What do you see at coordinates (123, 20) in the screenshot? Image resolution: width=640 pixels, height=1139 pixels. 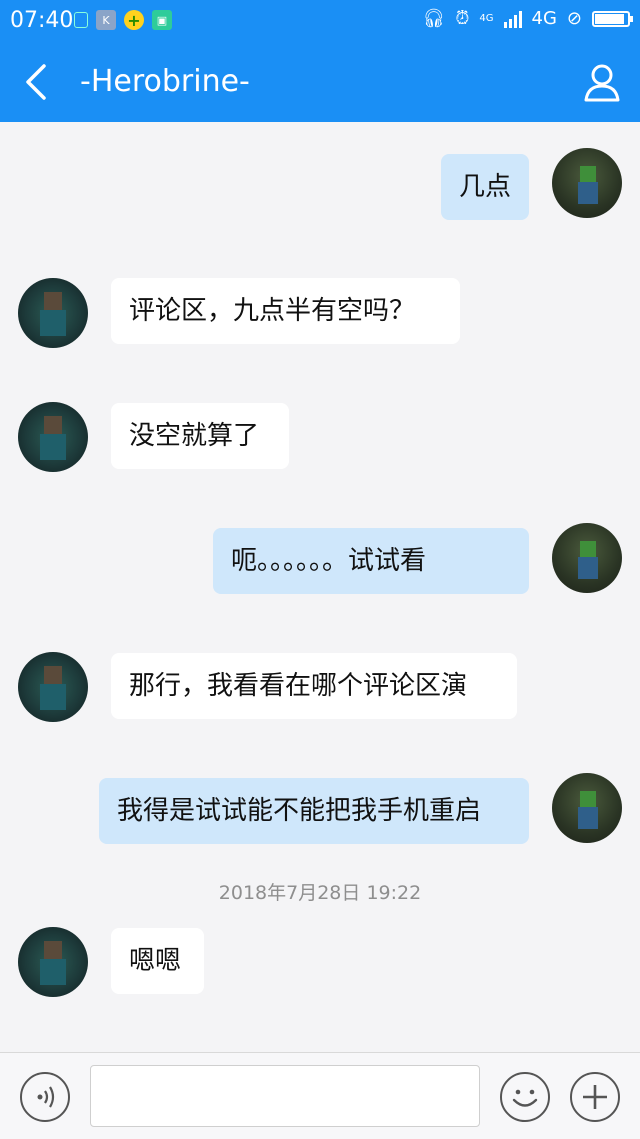 I see `notification-icons: K + ▣` at bounding box center [123, 20].